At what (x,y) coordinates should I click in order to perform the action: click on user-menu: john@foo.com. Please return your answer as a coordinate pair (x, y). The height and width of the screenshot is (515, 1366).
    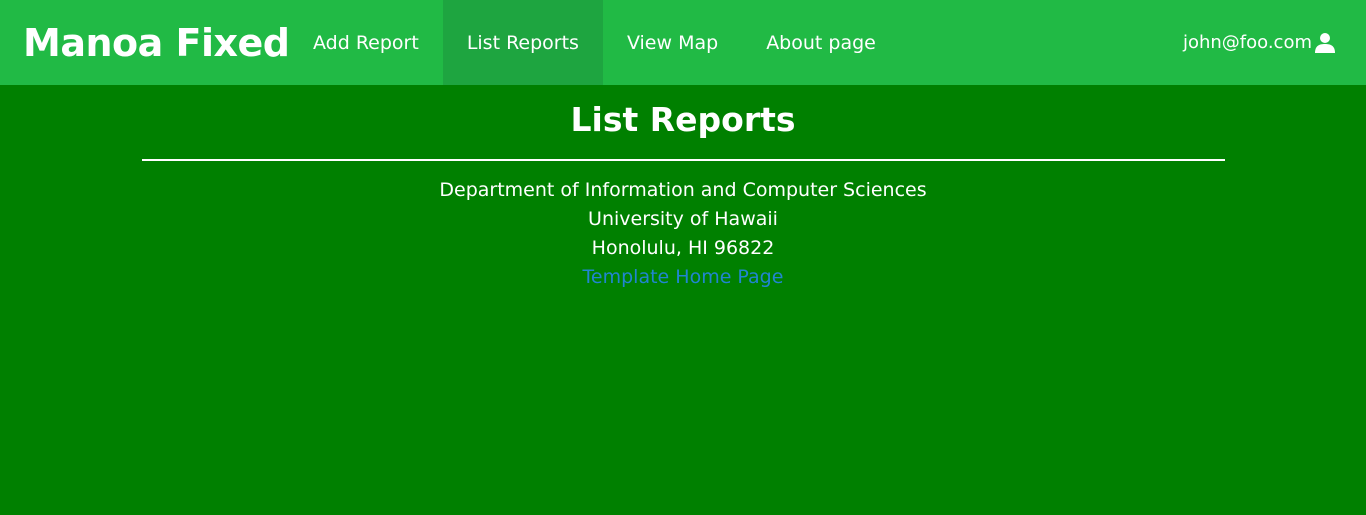
    Looking at the image, I should click on (1259, 42).